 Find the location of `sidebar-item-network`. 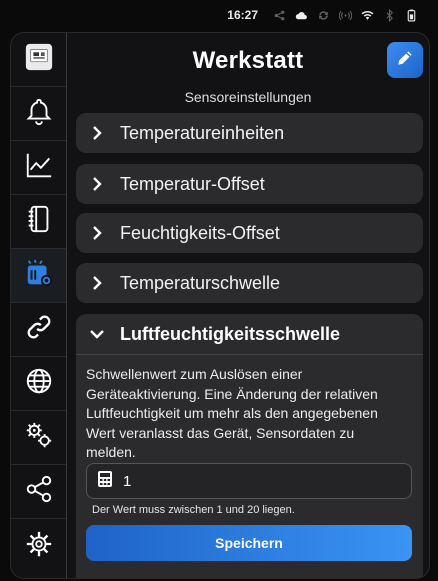

sidebar-item-network is located at coordinates (38, 384).